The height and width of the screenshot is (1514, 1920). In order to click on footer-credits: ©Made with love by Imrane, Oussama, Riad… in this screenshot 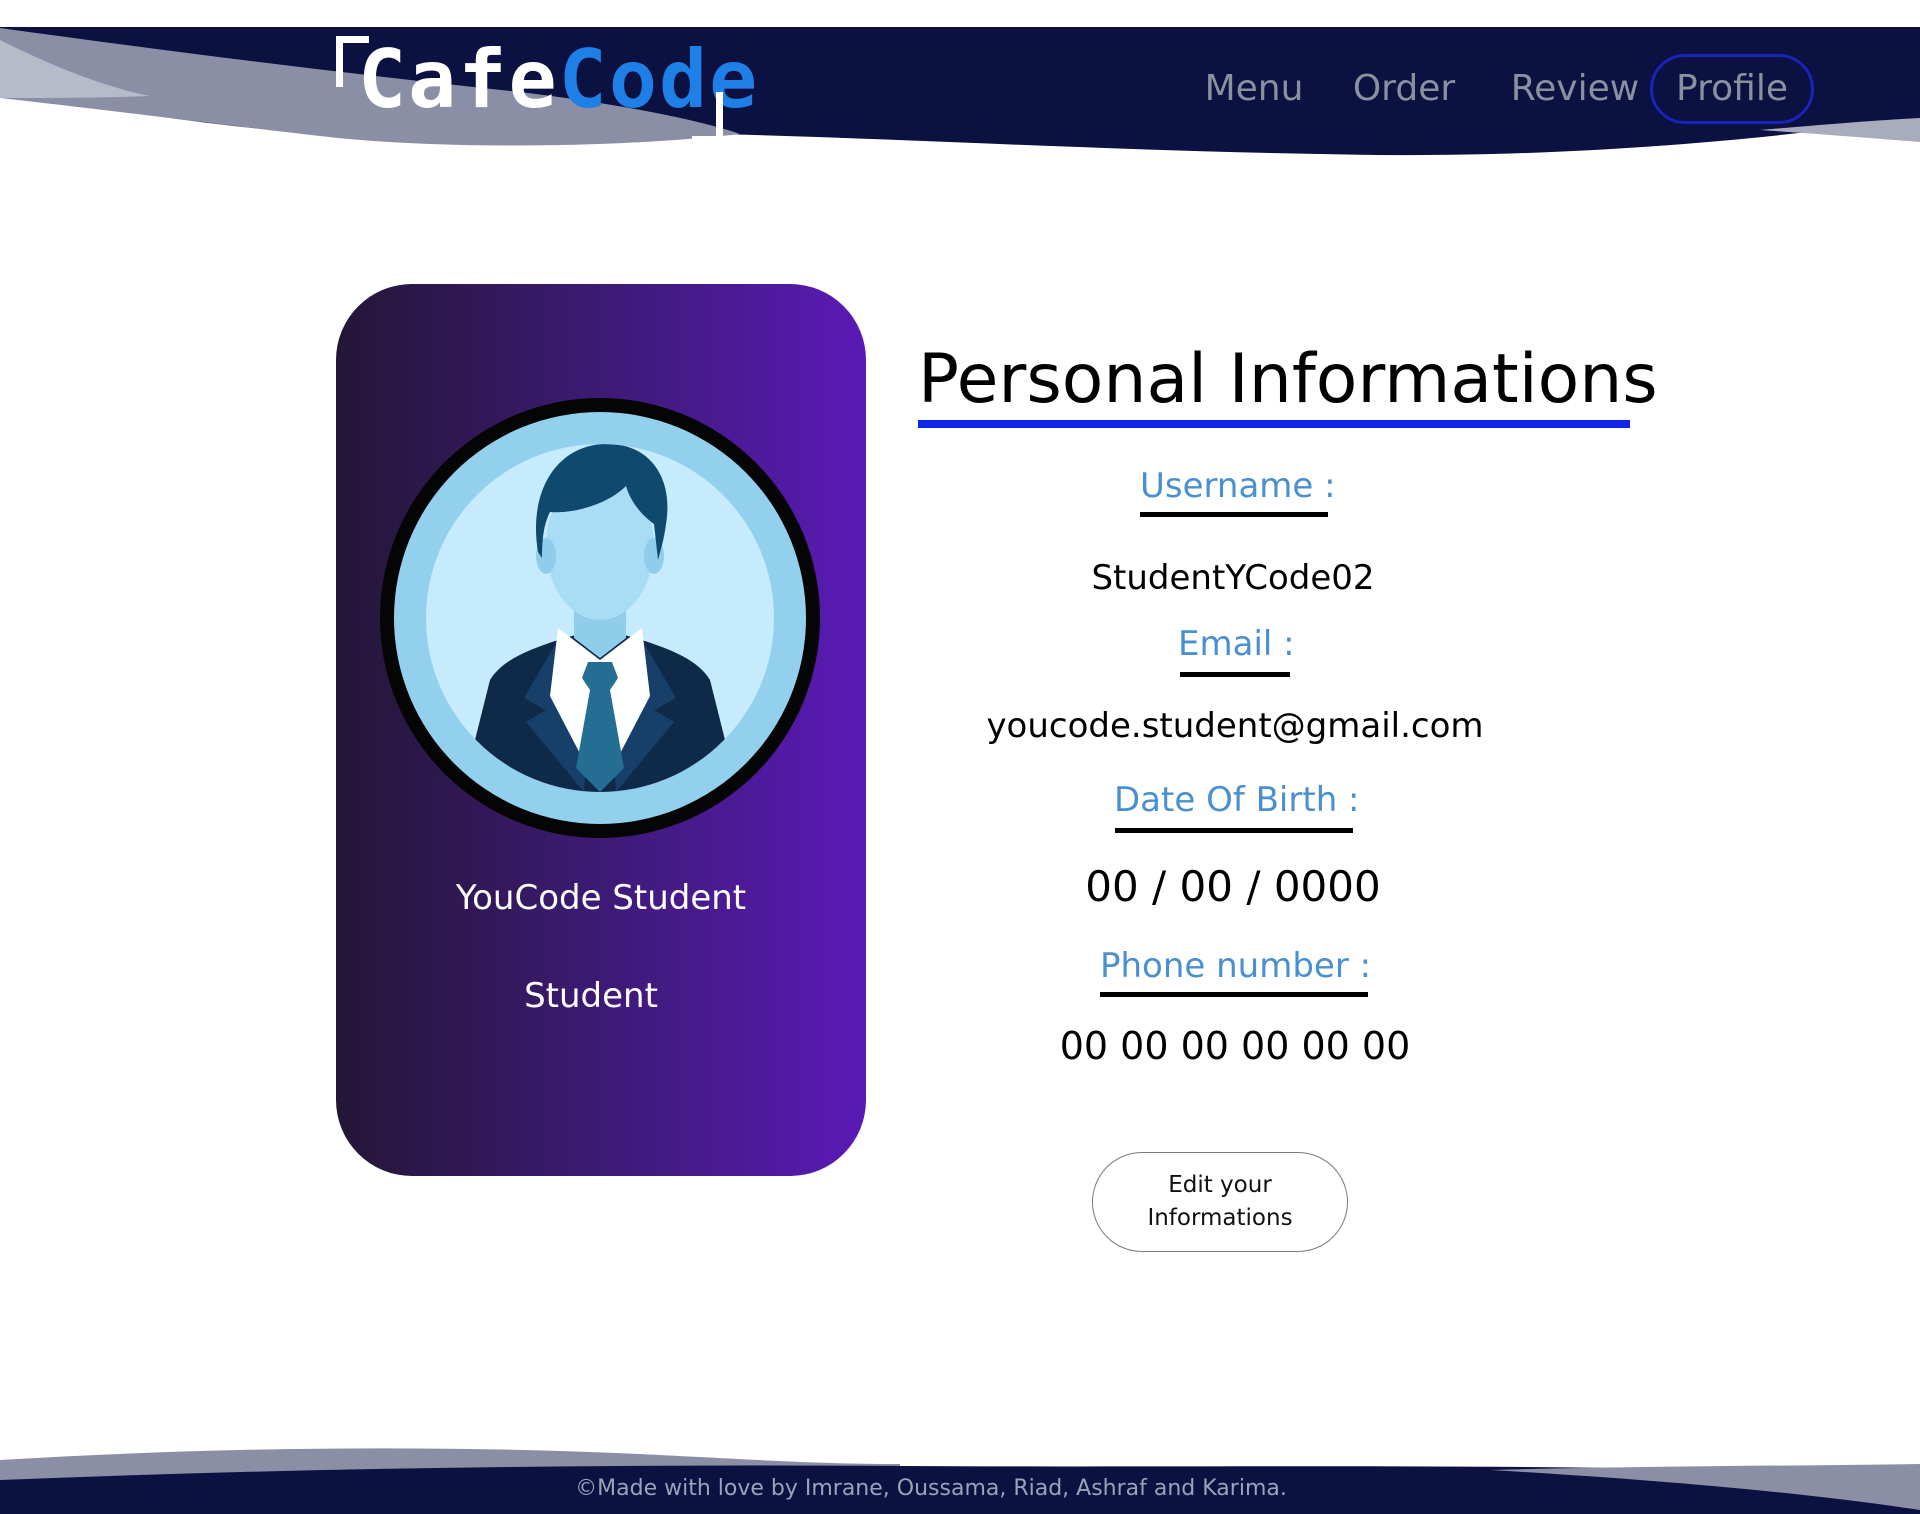, I will do `click(931, 1488)`.